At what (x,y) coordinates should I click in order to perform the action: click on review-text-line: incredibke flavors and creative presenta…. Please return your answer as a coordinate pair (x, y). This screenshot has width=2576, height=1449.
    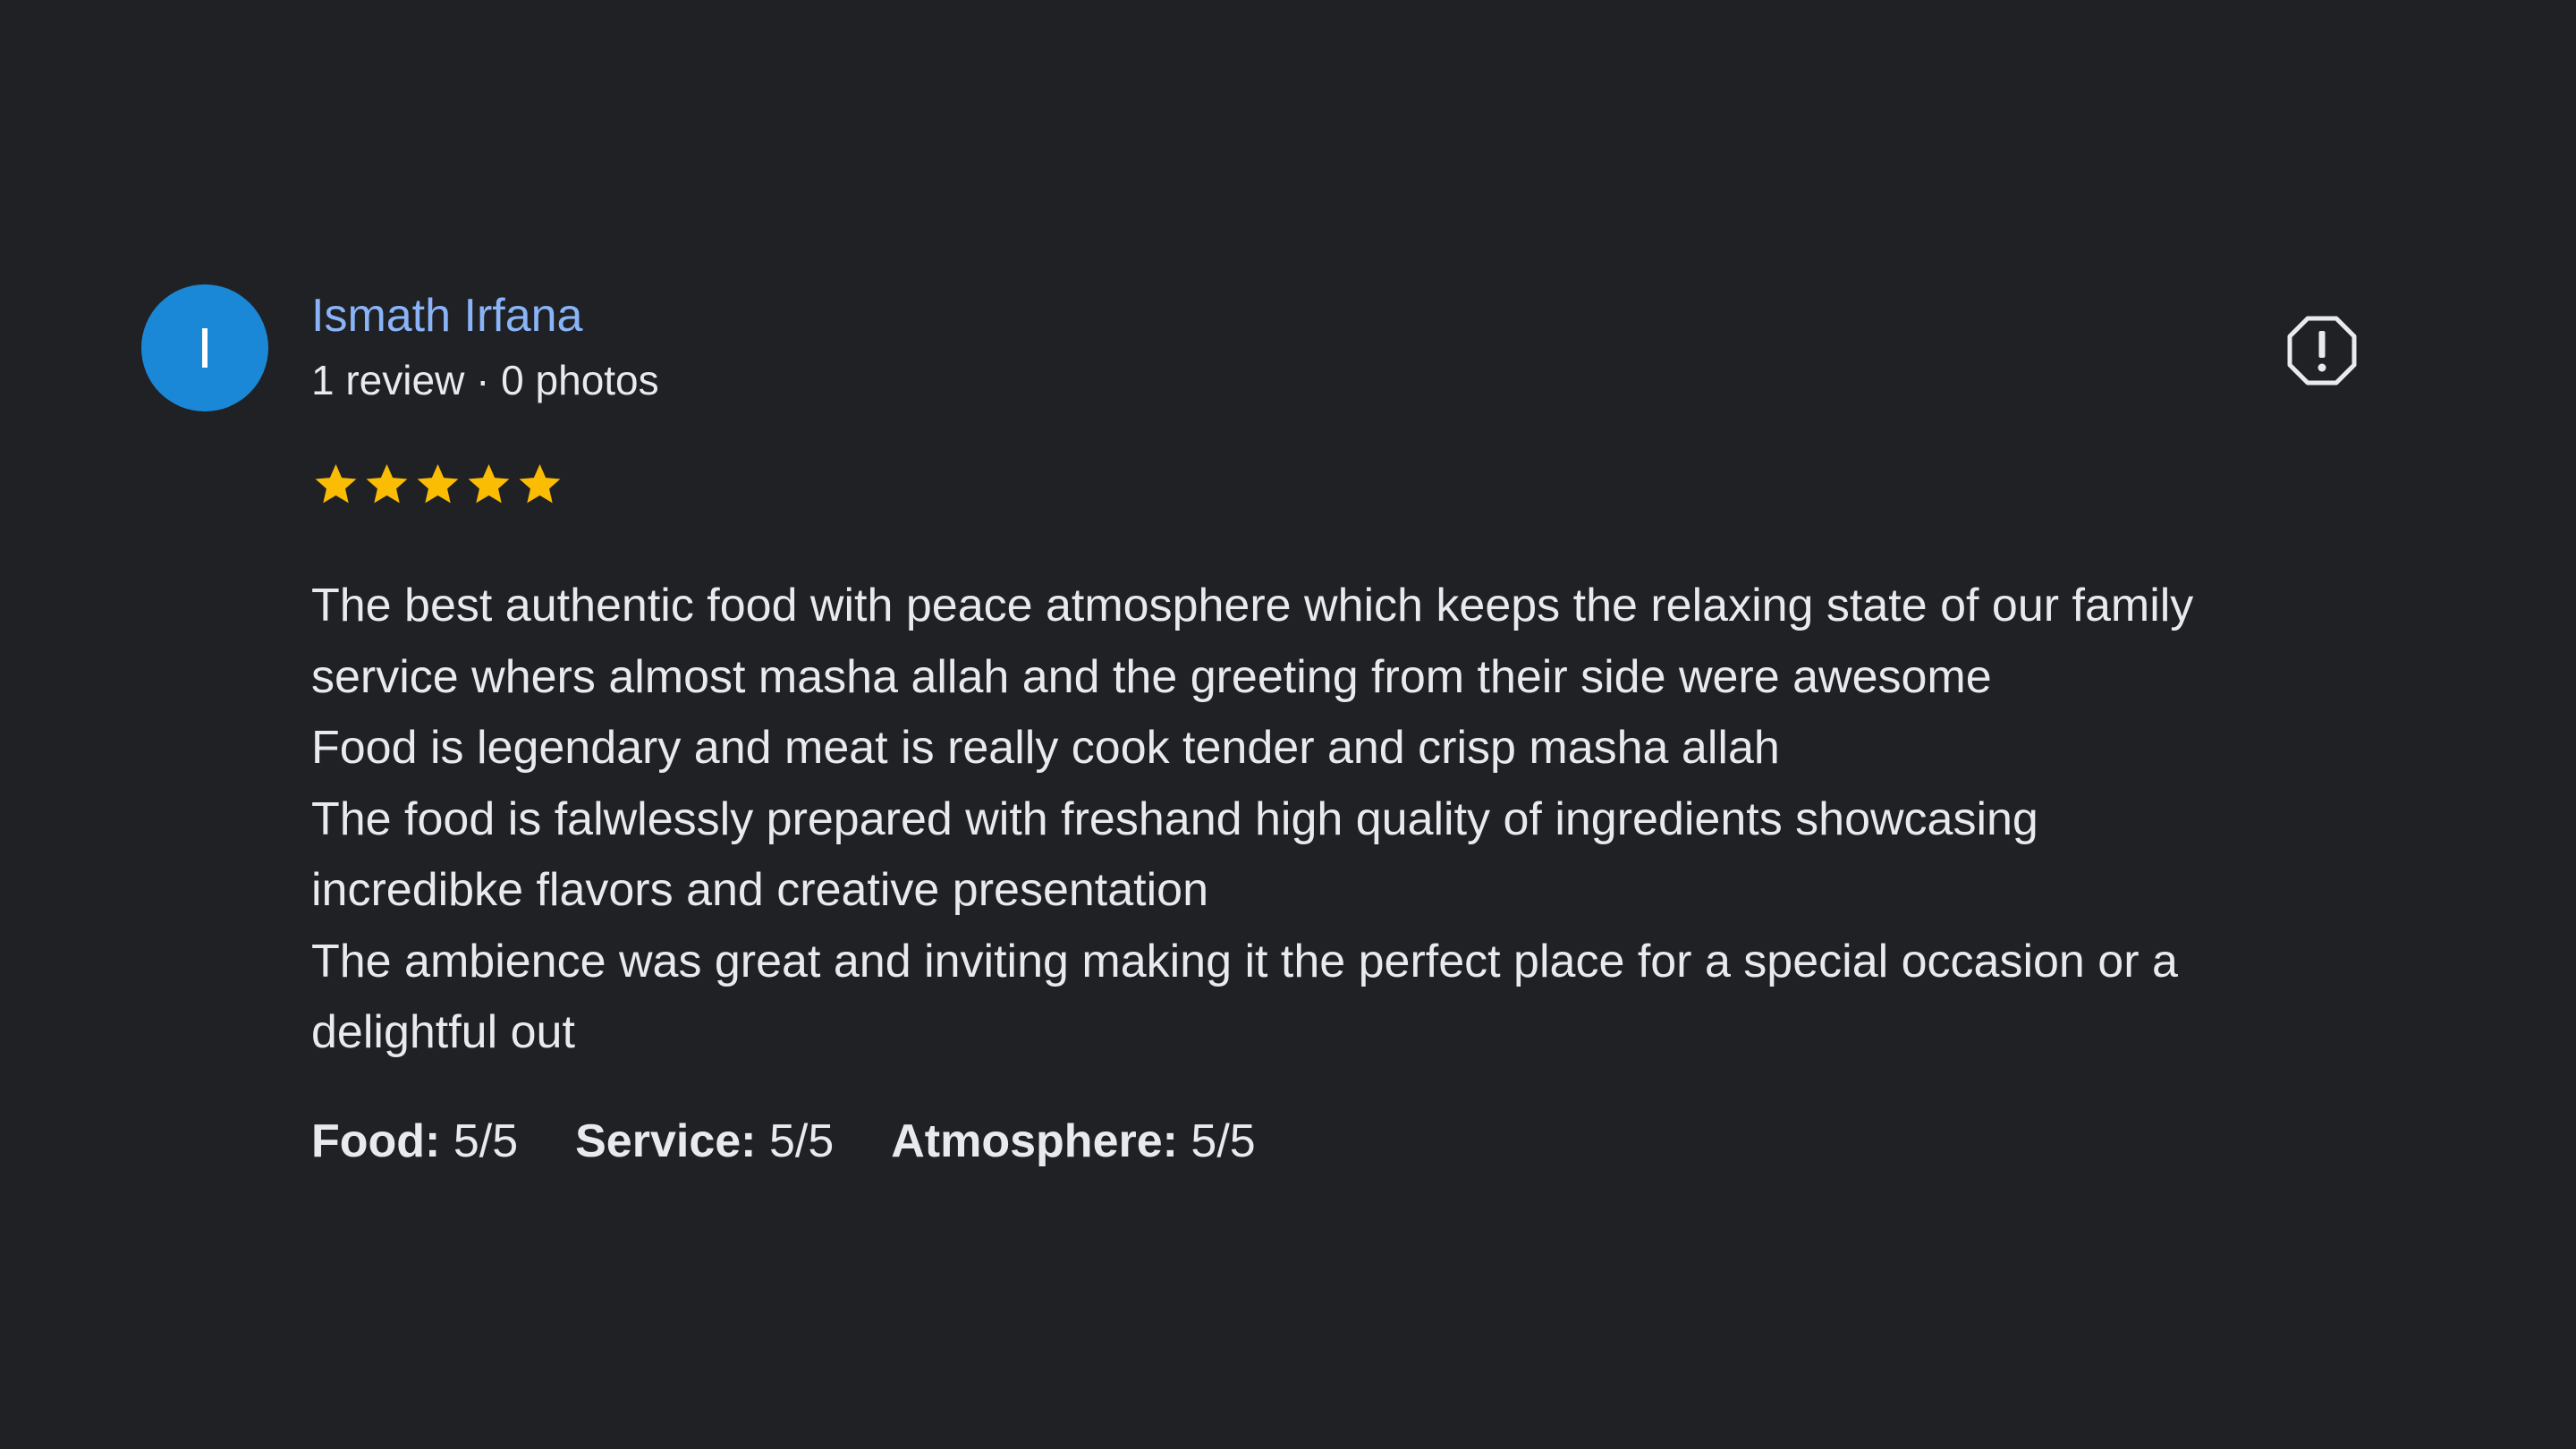
    Looking at the image, I should click on (760, 890).